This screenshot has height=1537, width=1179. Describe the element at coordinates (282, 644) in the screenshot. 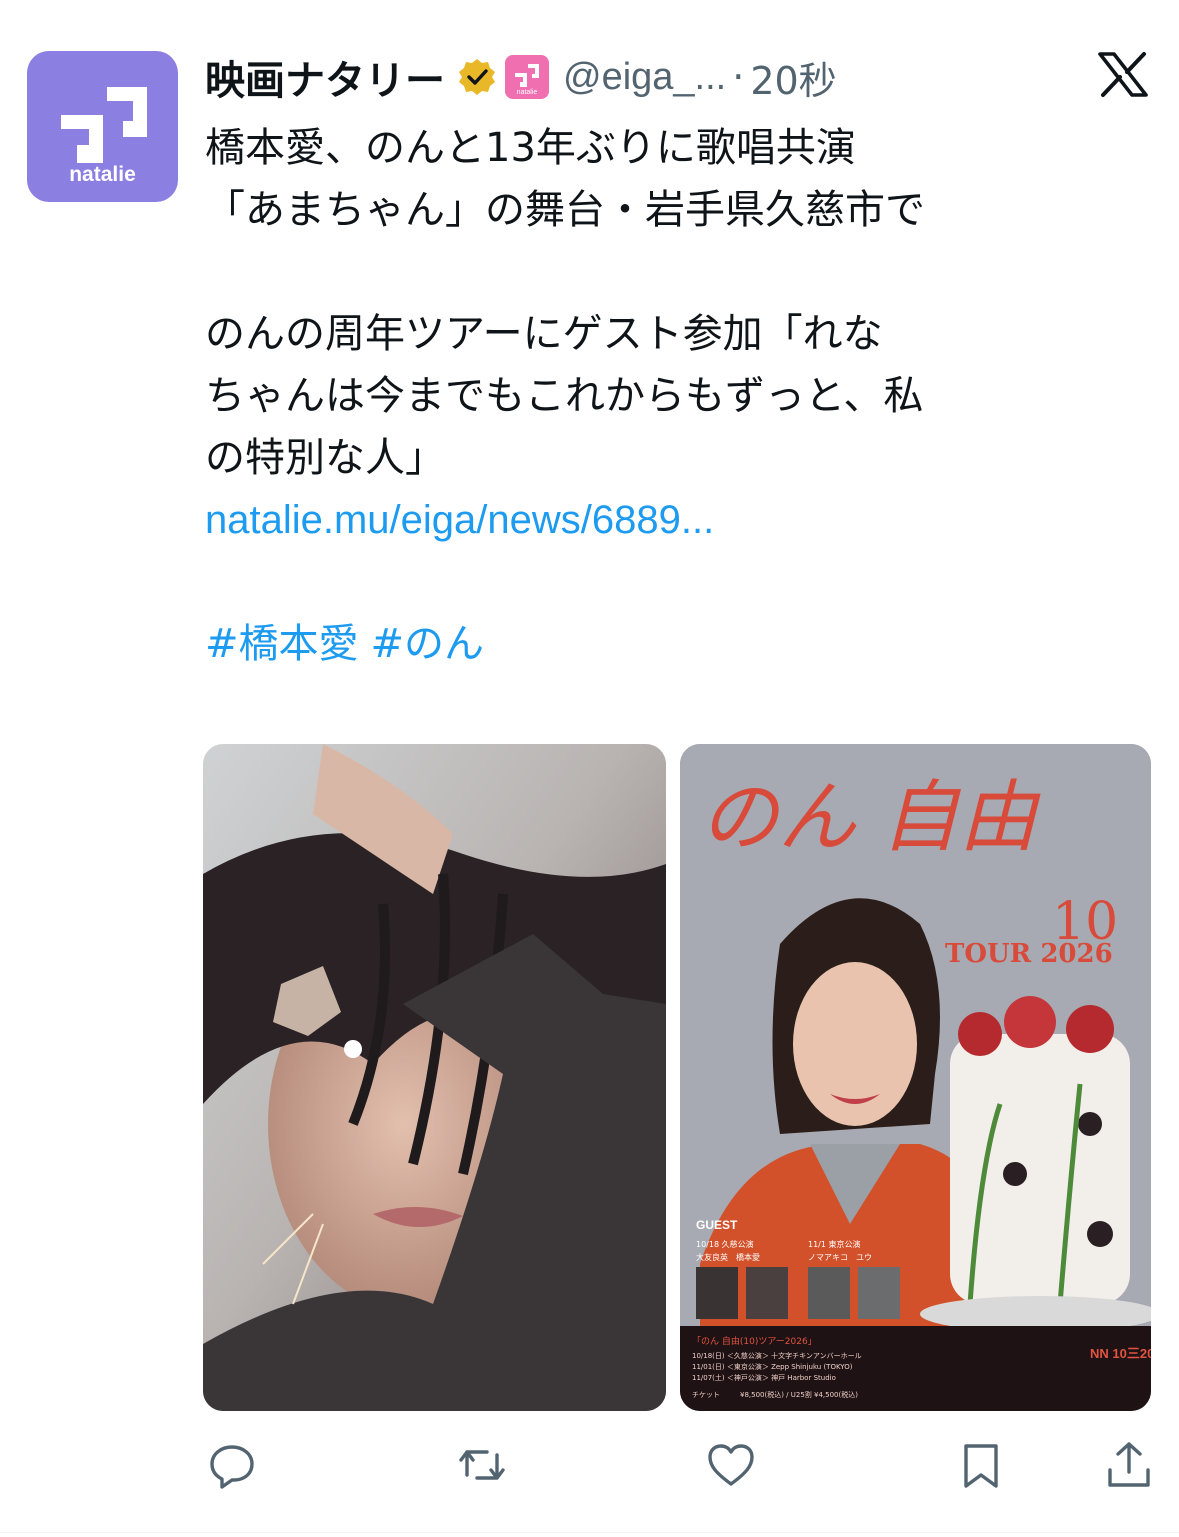

I see `hashtag-link: #橋本愛` at that location.